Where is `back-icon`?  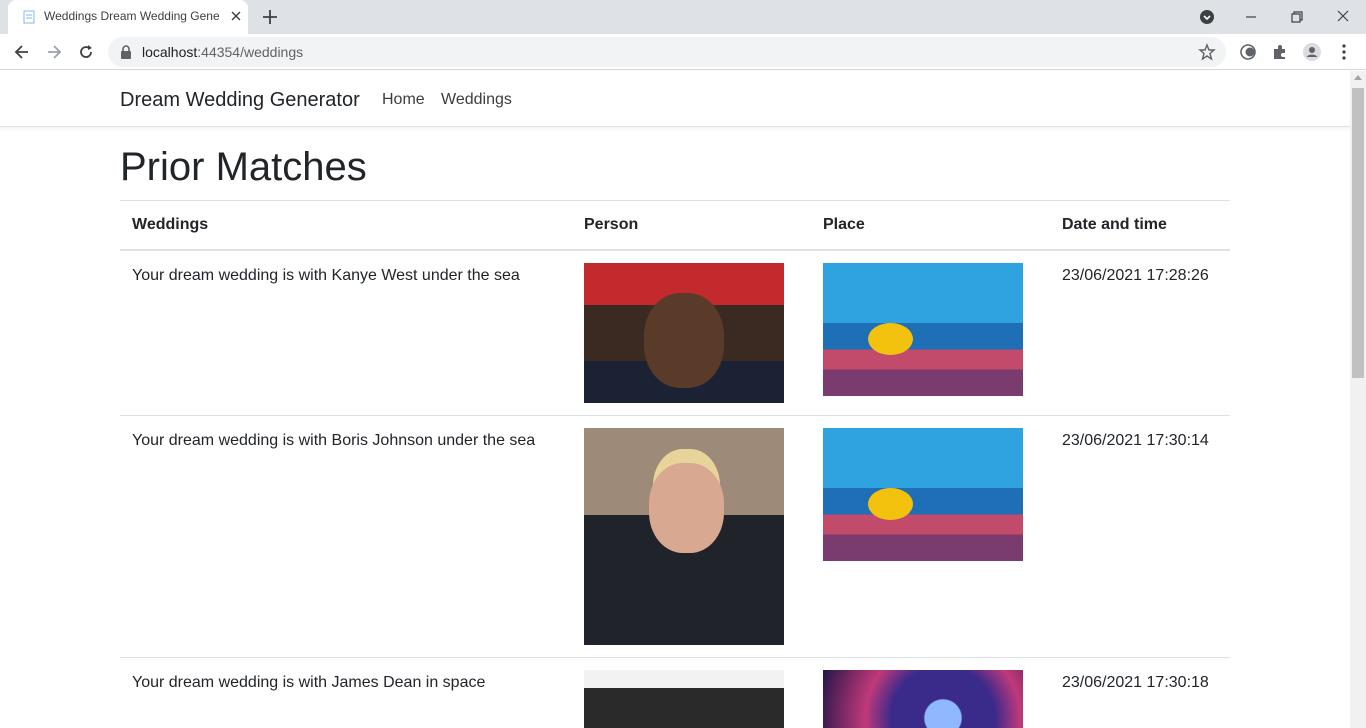 back-icon is located at coordinates (22, 52).